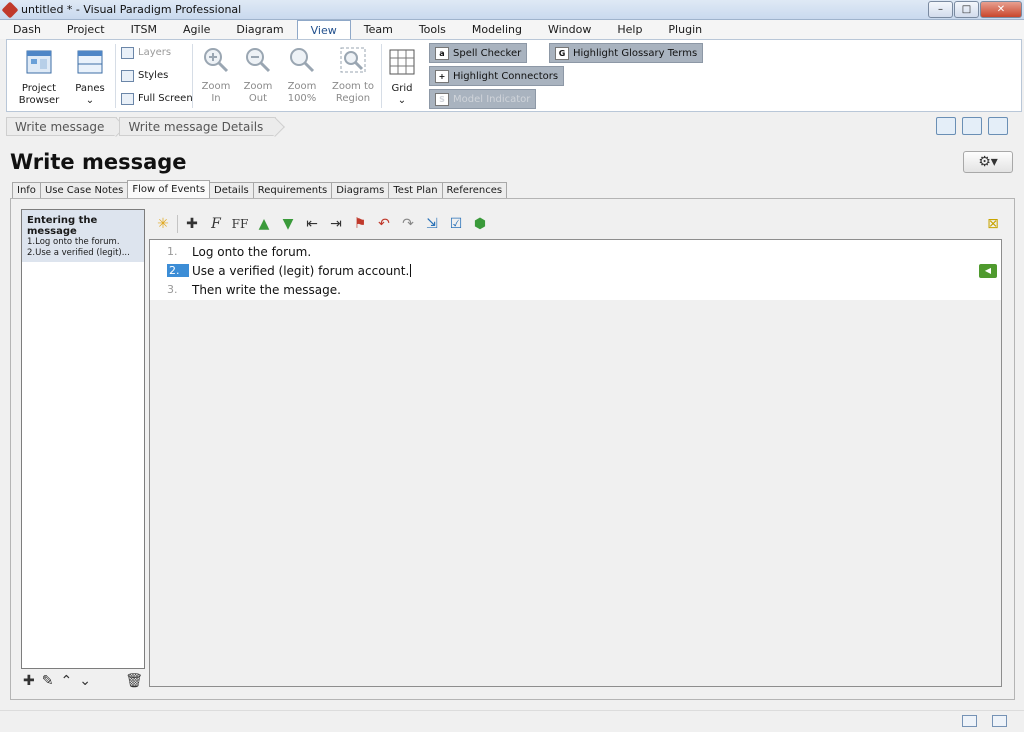 This screenshot has height=732, width=1024. I want to click on close-editor-icon: ⊠, so click(993, 224).